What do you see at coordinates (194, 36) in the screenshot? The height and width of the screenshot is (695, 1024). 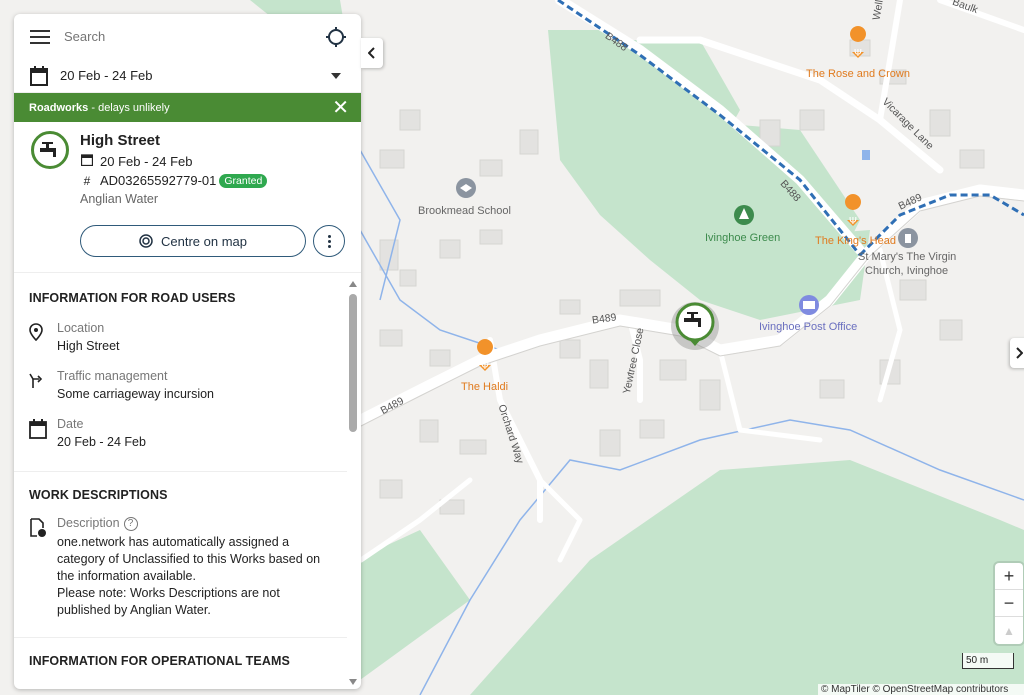 I see `search-input` at bounding box center [194, 36].